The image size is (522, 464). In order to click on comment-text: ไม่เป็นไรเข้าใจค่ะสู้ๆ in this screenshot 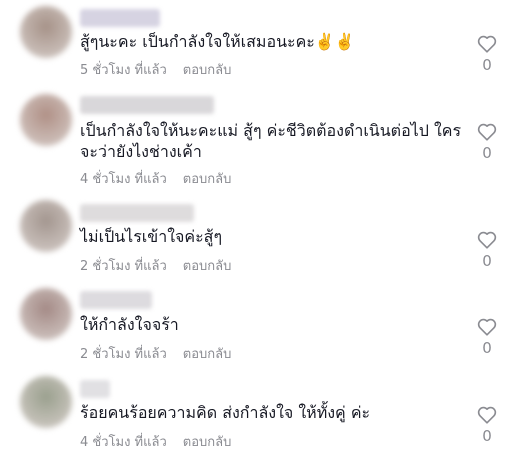, I will do `click(151, 236)`.